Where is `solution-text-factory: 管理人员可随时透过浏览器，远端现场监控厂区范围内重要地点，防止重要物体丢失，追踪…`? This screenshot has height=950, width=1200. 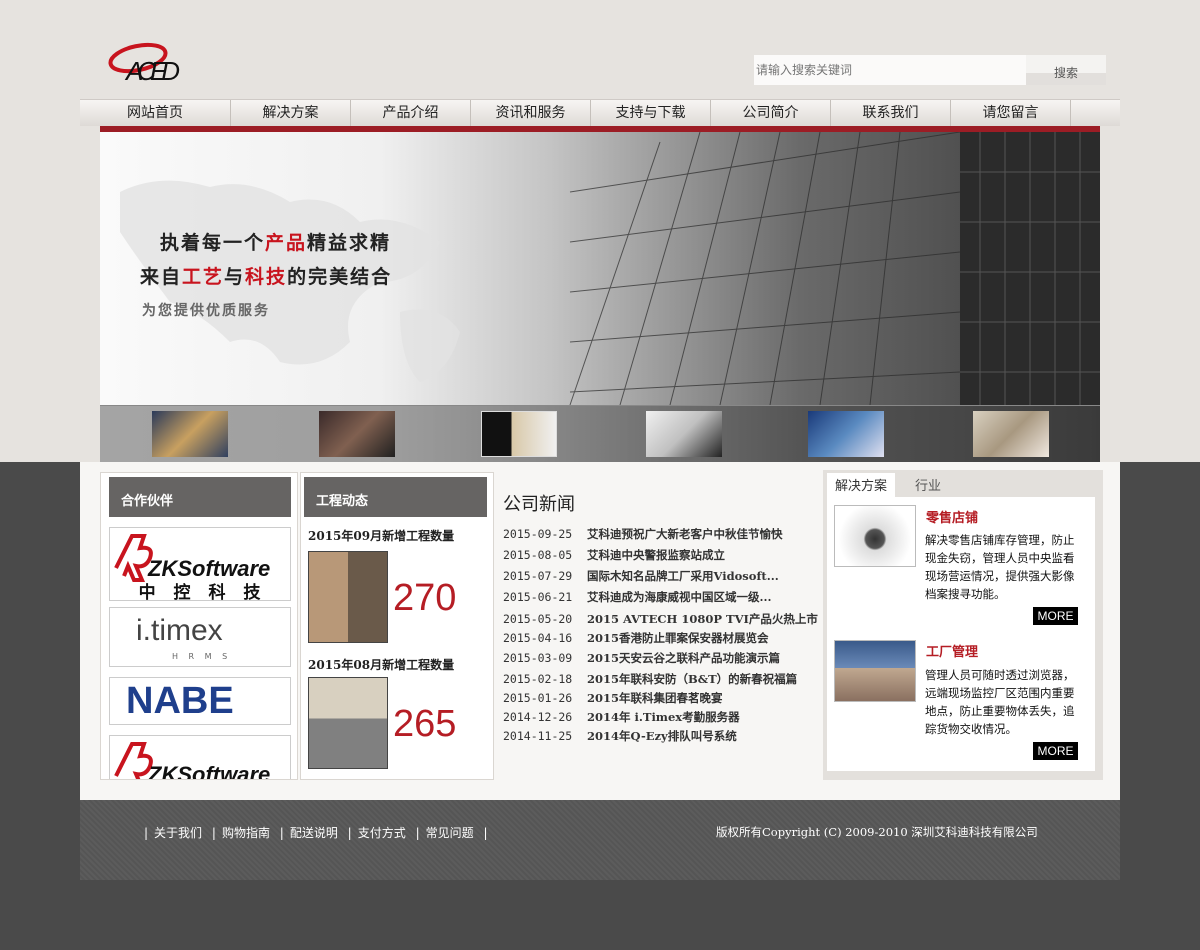 solution-text-factory: 管理人员可随时透过浏览器，远端现场监控厂区范围内重要地点，防止重要物体丢失，追踪… is located at coordinates (1000, 702).